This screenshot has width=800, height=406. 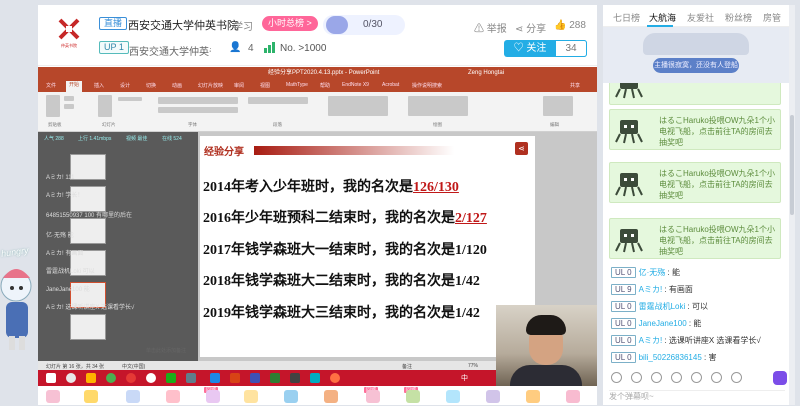 I want to click on tab-fans-rank: 粉丝榜, so click(x=738, y=17).